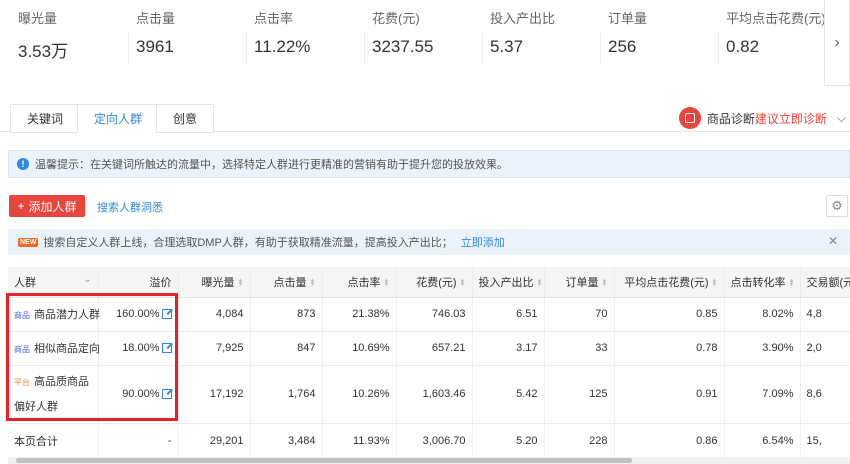  I want to click on category-tag: 商品, so click(22, 349).